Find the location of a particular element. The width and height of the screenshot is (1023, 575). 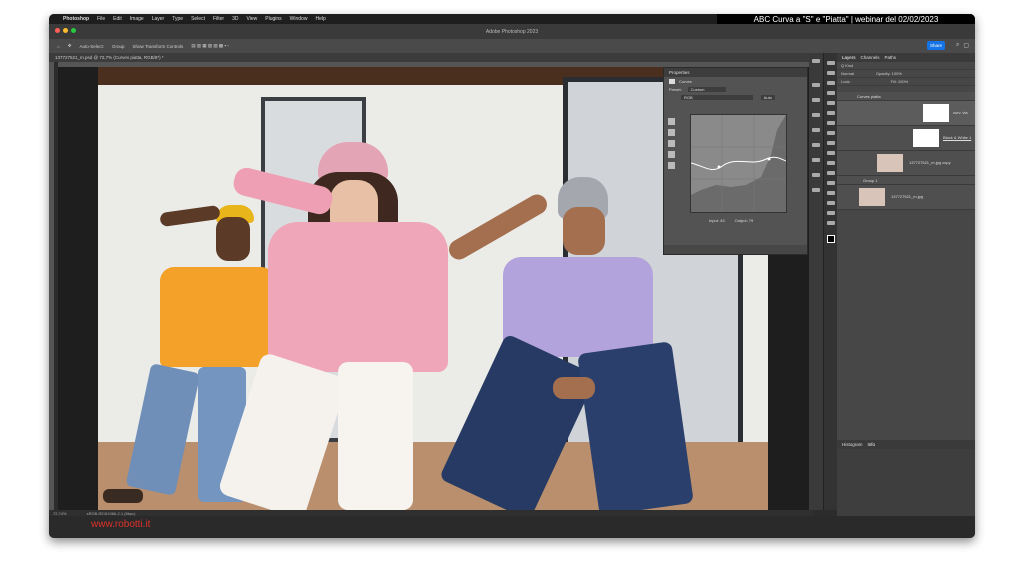

transform-controls-checkbox: Show Transform Controls is located at coordinates (158, 46).